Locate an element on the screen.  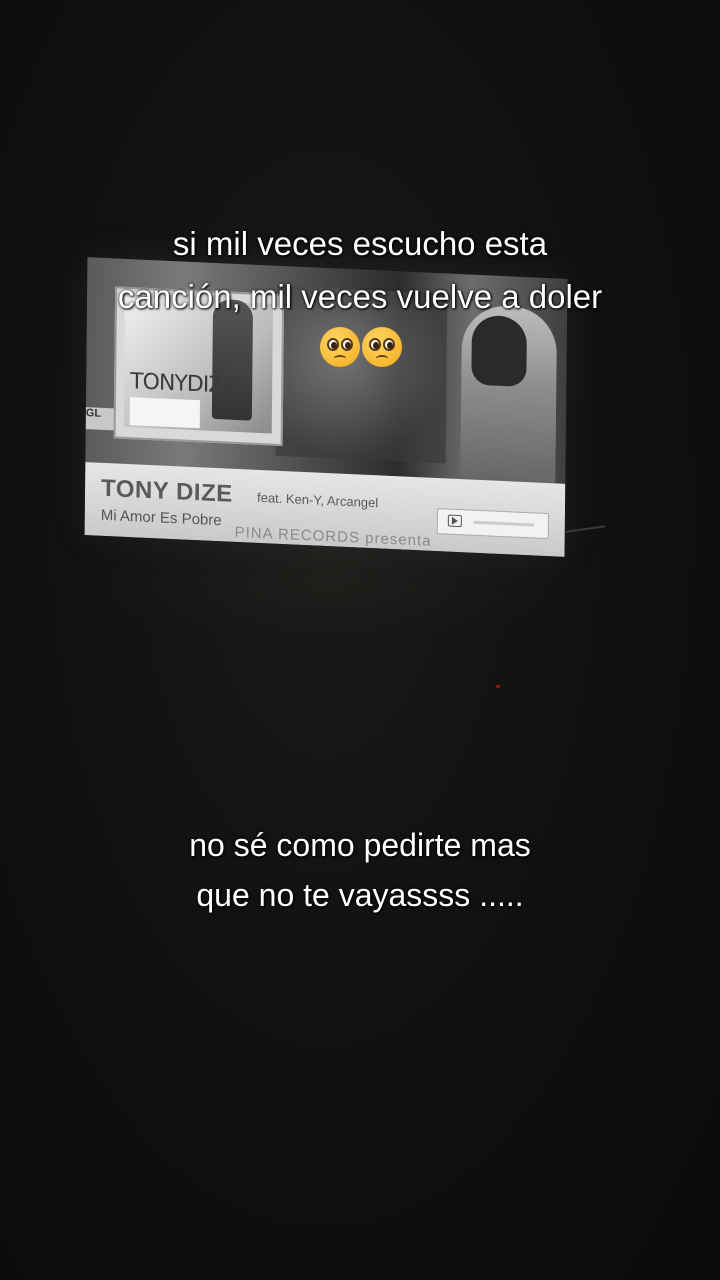
youtube-subscribe-button is located at coordinates (492, 524).